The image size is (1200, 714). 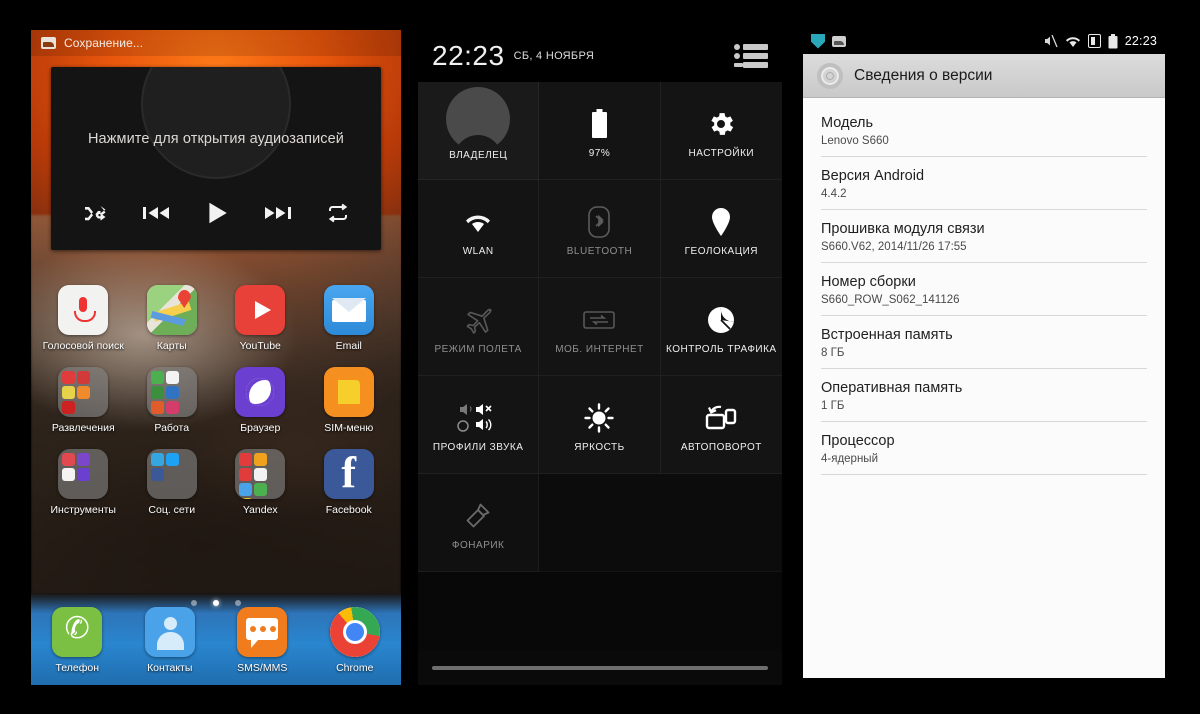 I want to click on app-cell-sim-menu: SIM-меню, so click(x=349, y=400).